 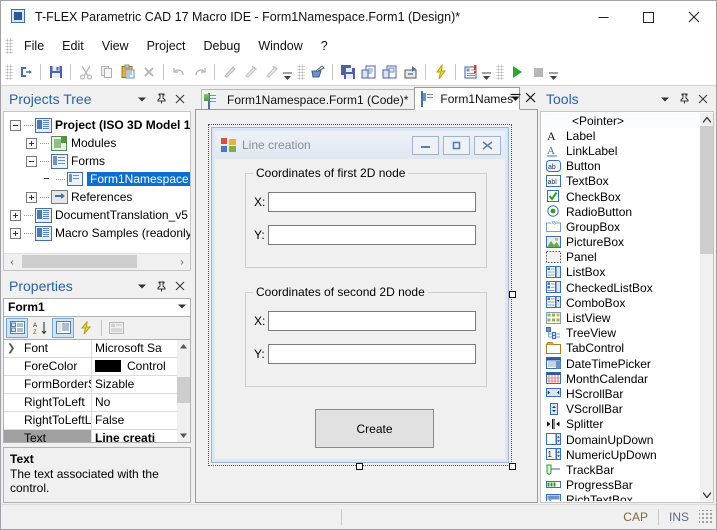 What do you see at coordinates (620, 363) in the screenshot?
I see `tool-item-datetimepicker: DateTimePicker` at bounding box center [620, 363].